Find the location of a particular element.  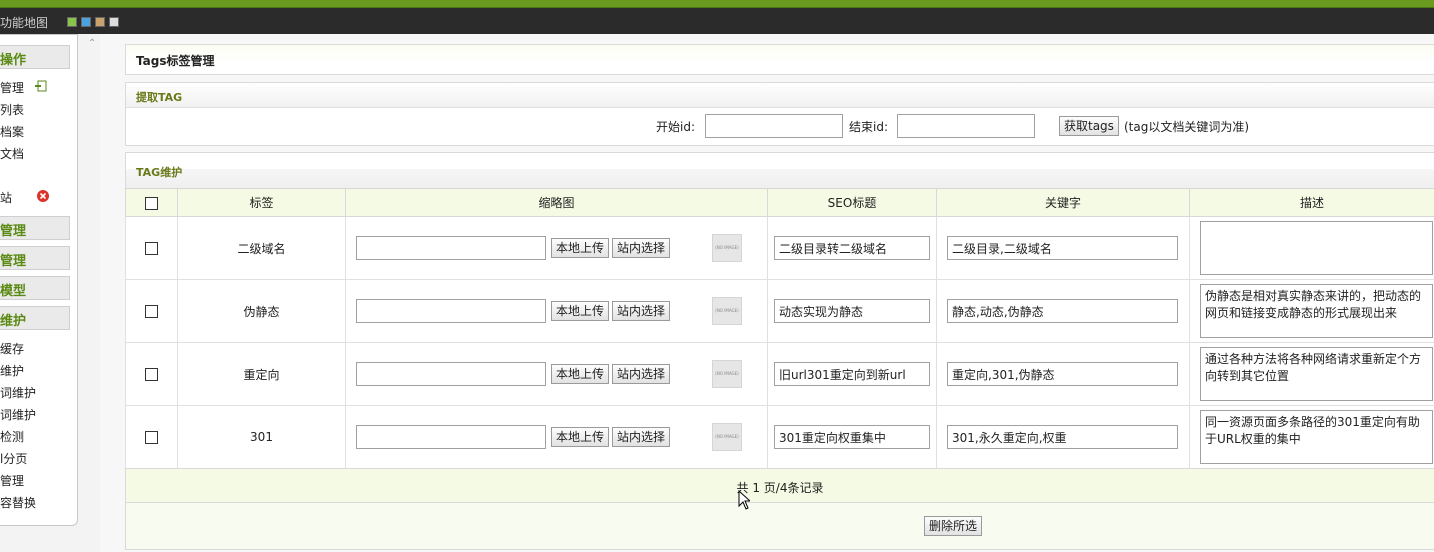

table-row: 二级域名 本地上传 站内选择 (NO IMAGE) is located at coordinates (779, 248).